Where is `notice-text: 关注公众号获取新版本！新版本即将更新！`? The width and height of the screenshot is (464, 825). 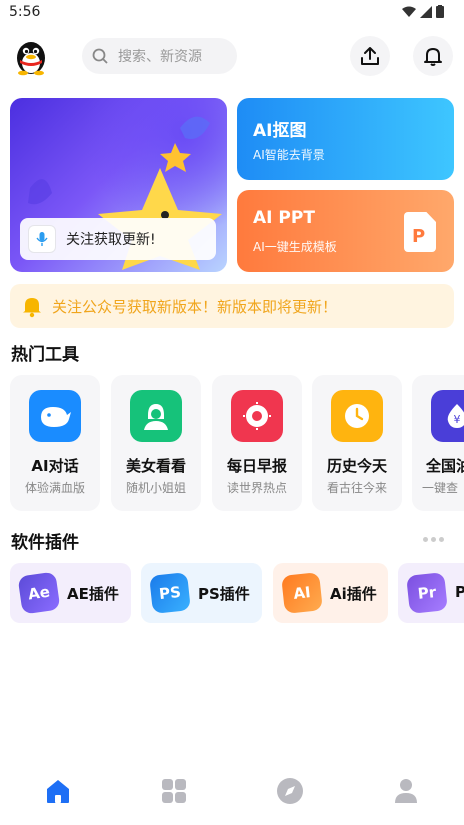
notice-text: 关注公众号获取新版本！新版本即将更新！ is located at coordinates (195, 307).